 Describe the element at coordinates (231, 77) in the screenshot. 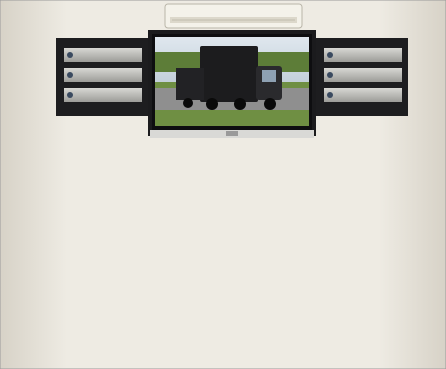

I see `tv-caption` at that location.